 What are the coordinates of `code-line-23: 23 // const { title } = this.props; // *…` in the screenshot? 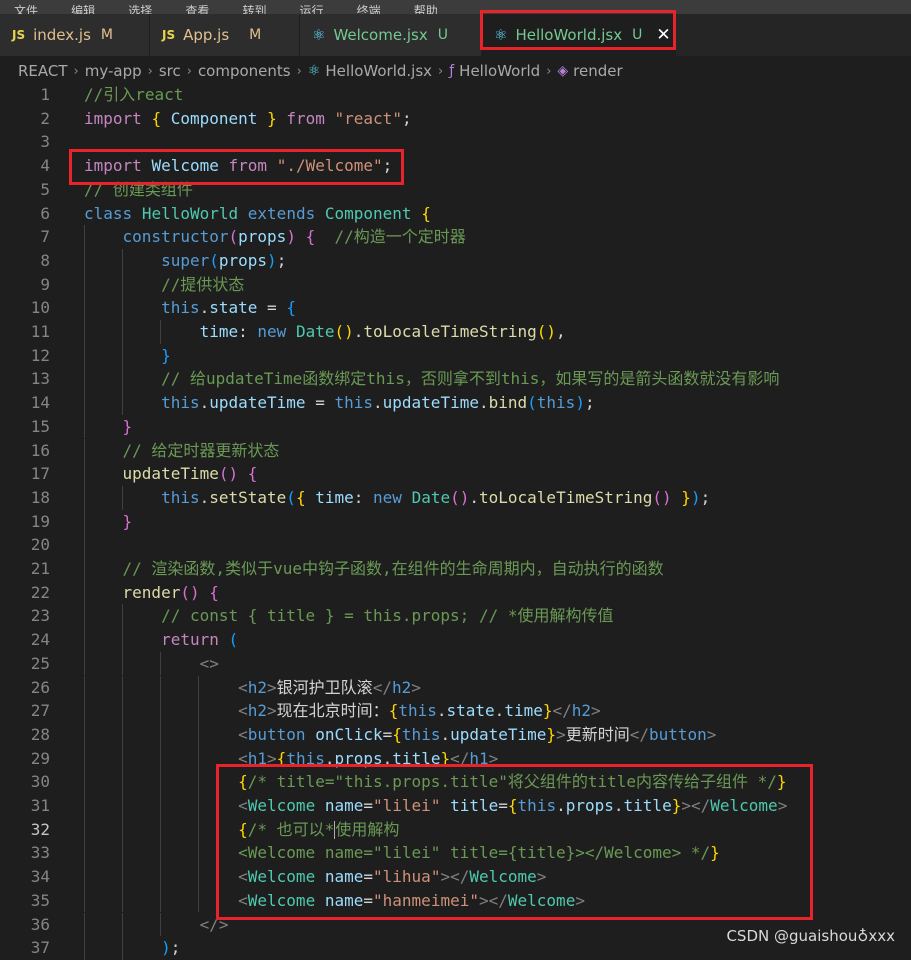 It's located at (455, 616).